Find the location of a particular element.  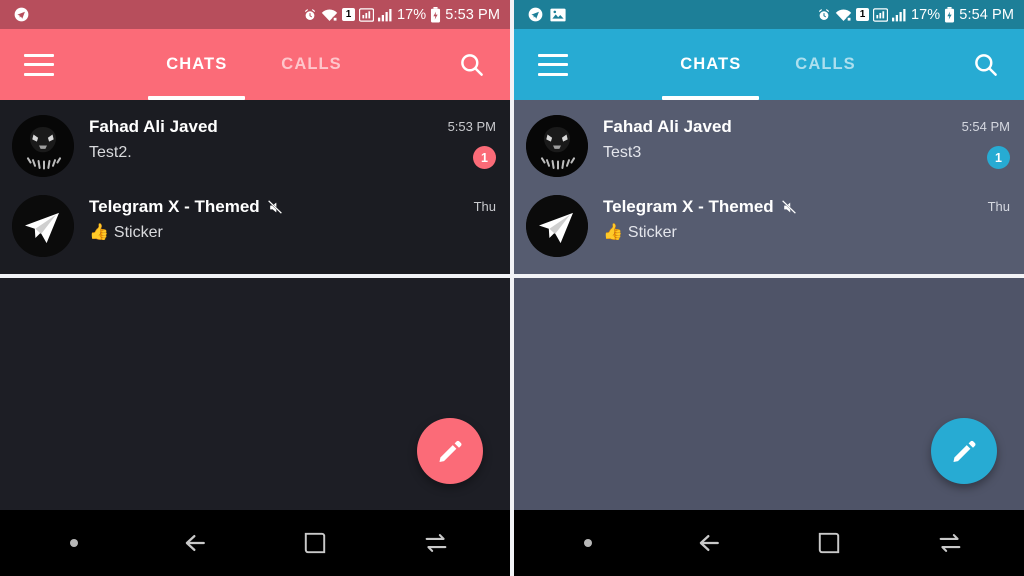

telegram-avatar is located at coordinates (557, 226).